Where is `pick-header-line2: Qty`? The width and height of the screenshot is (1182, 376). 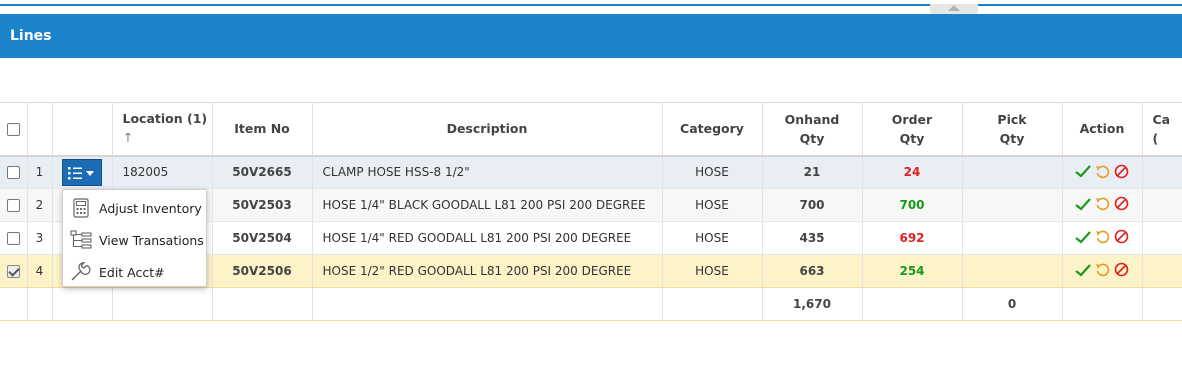 pick-header-line2: Qty is located at coordinates (1012, 138).